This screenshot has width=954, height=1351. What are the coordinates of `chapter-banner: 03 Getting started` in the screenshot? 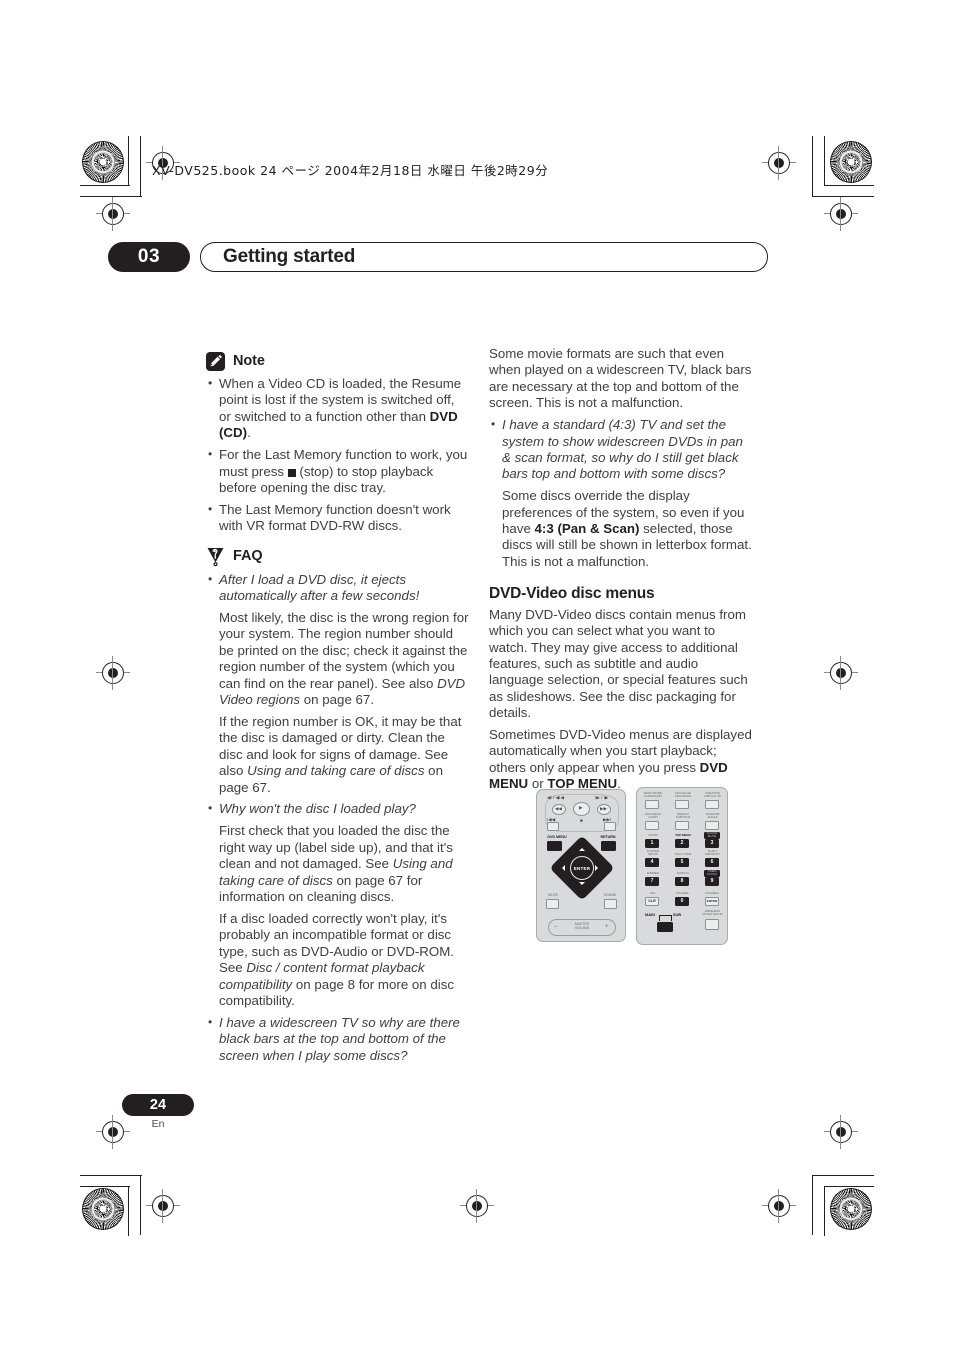 It's located at (438, 257).